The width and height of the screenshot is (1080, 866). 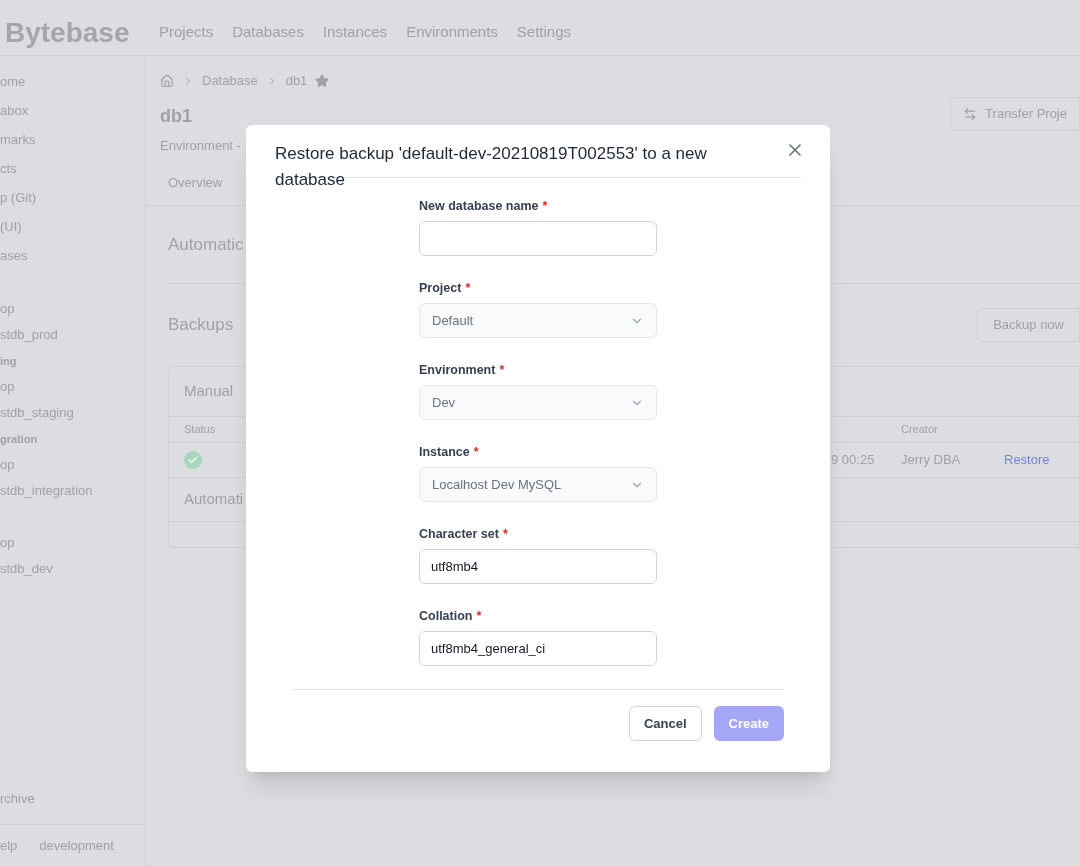 I want to click on sidebar-item: stdb_staging, so click(x=72, y=413).